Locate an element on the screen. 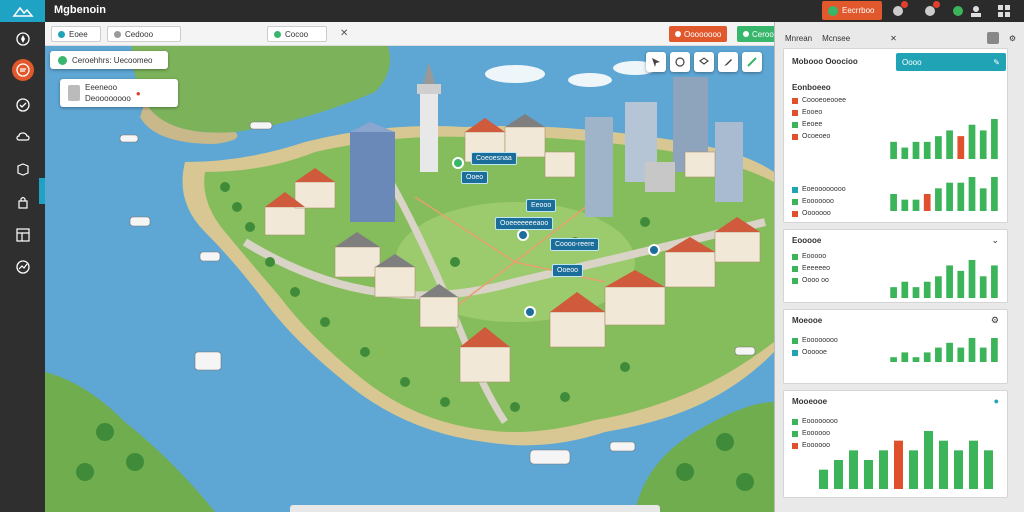 The image size is (1024, 512). top-action-button: Eecrrboo is located at coordinates (852, 10).